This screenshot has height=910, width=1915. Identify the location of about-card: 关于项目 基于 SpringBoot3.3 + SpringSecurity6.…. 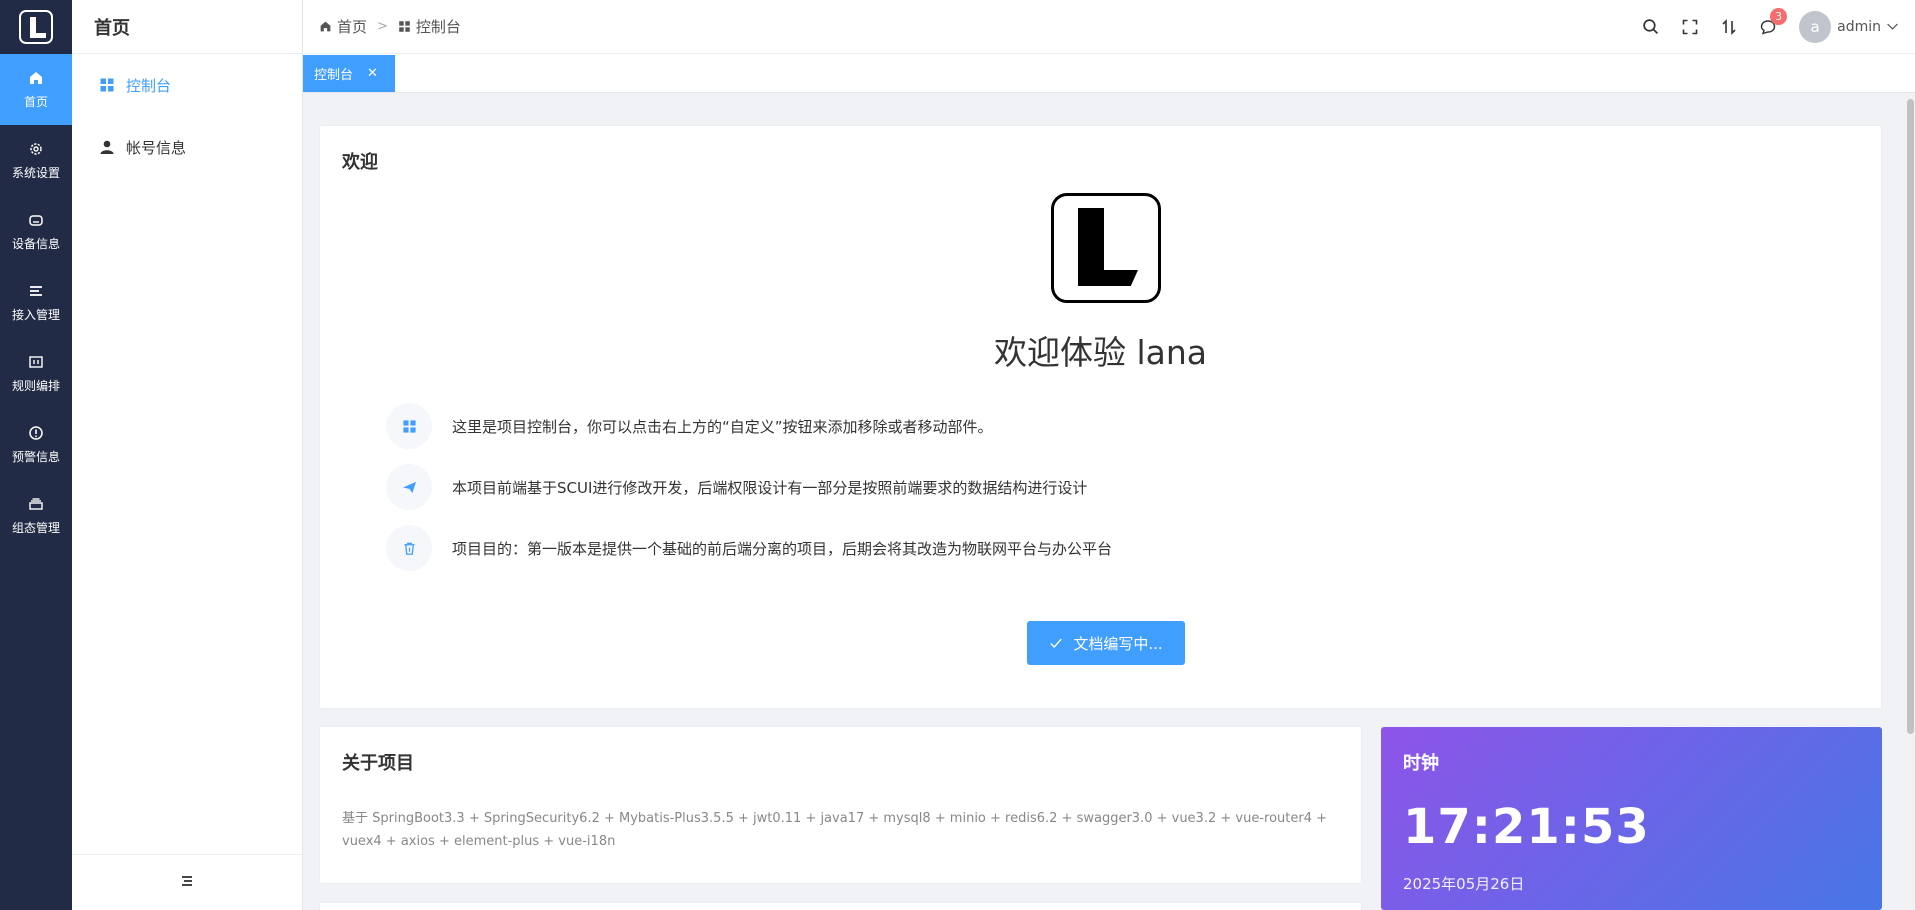
(840, 805).